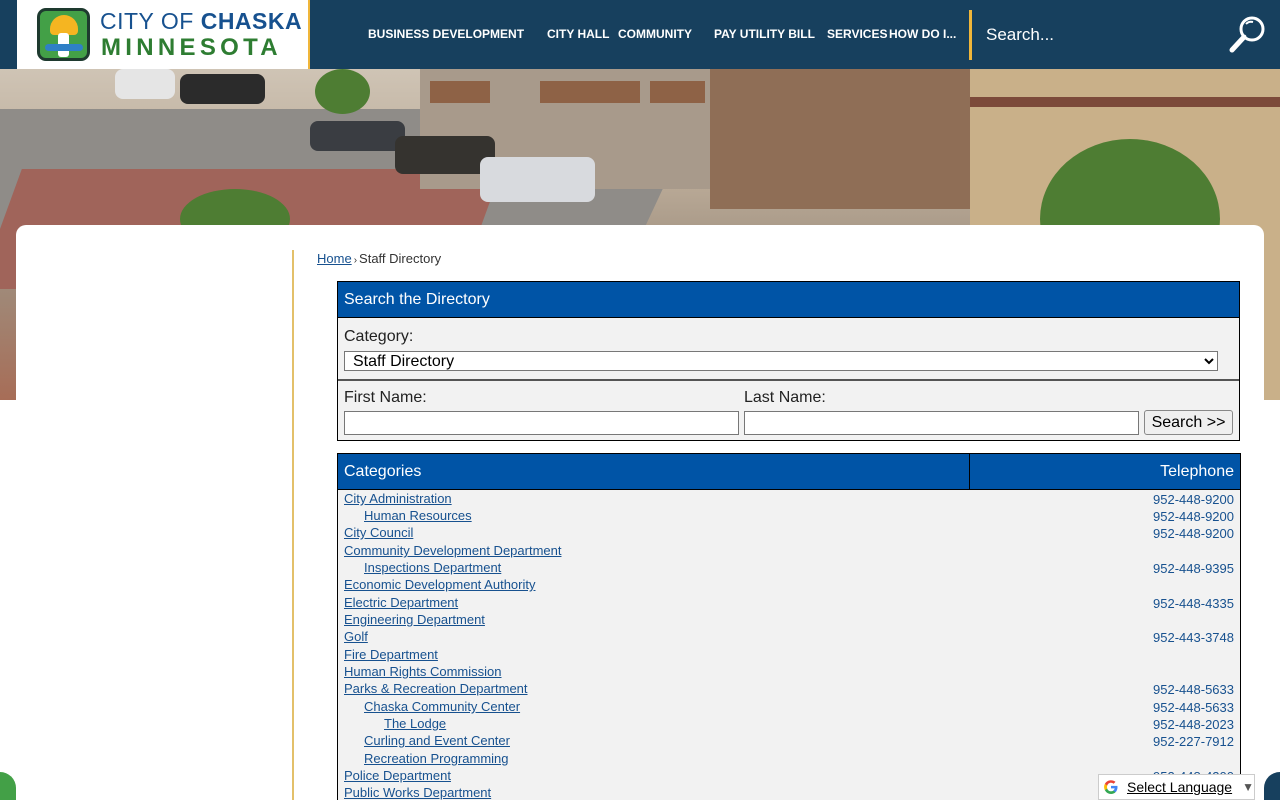 The width and height of the screenshot is (1280, 800). What do you see at coordinates (442, 706) in the screenshot?
I see `category-link: Chaska Community Center` at bounding box center [442, 706].